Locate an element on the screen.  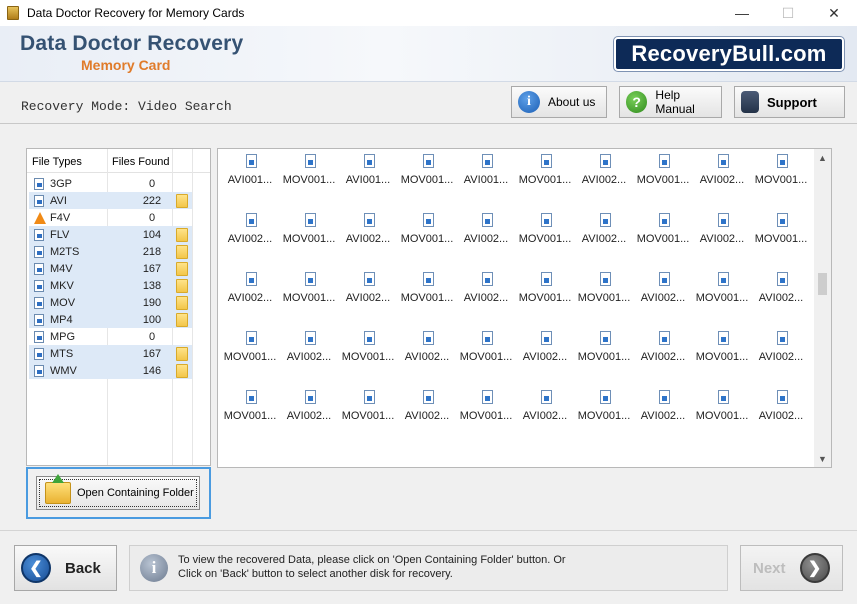
files-found-column-header: Files Found is located at coordinates (140, 162).